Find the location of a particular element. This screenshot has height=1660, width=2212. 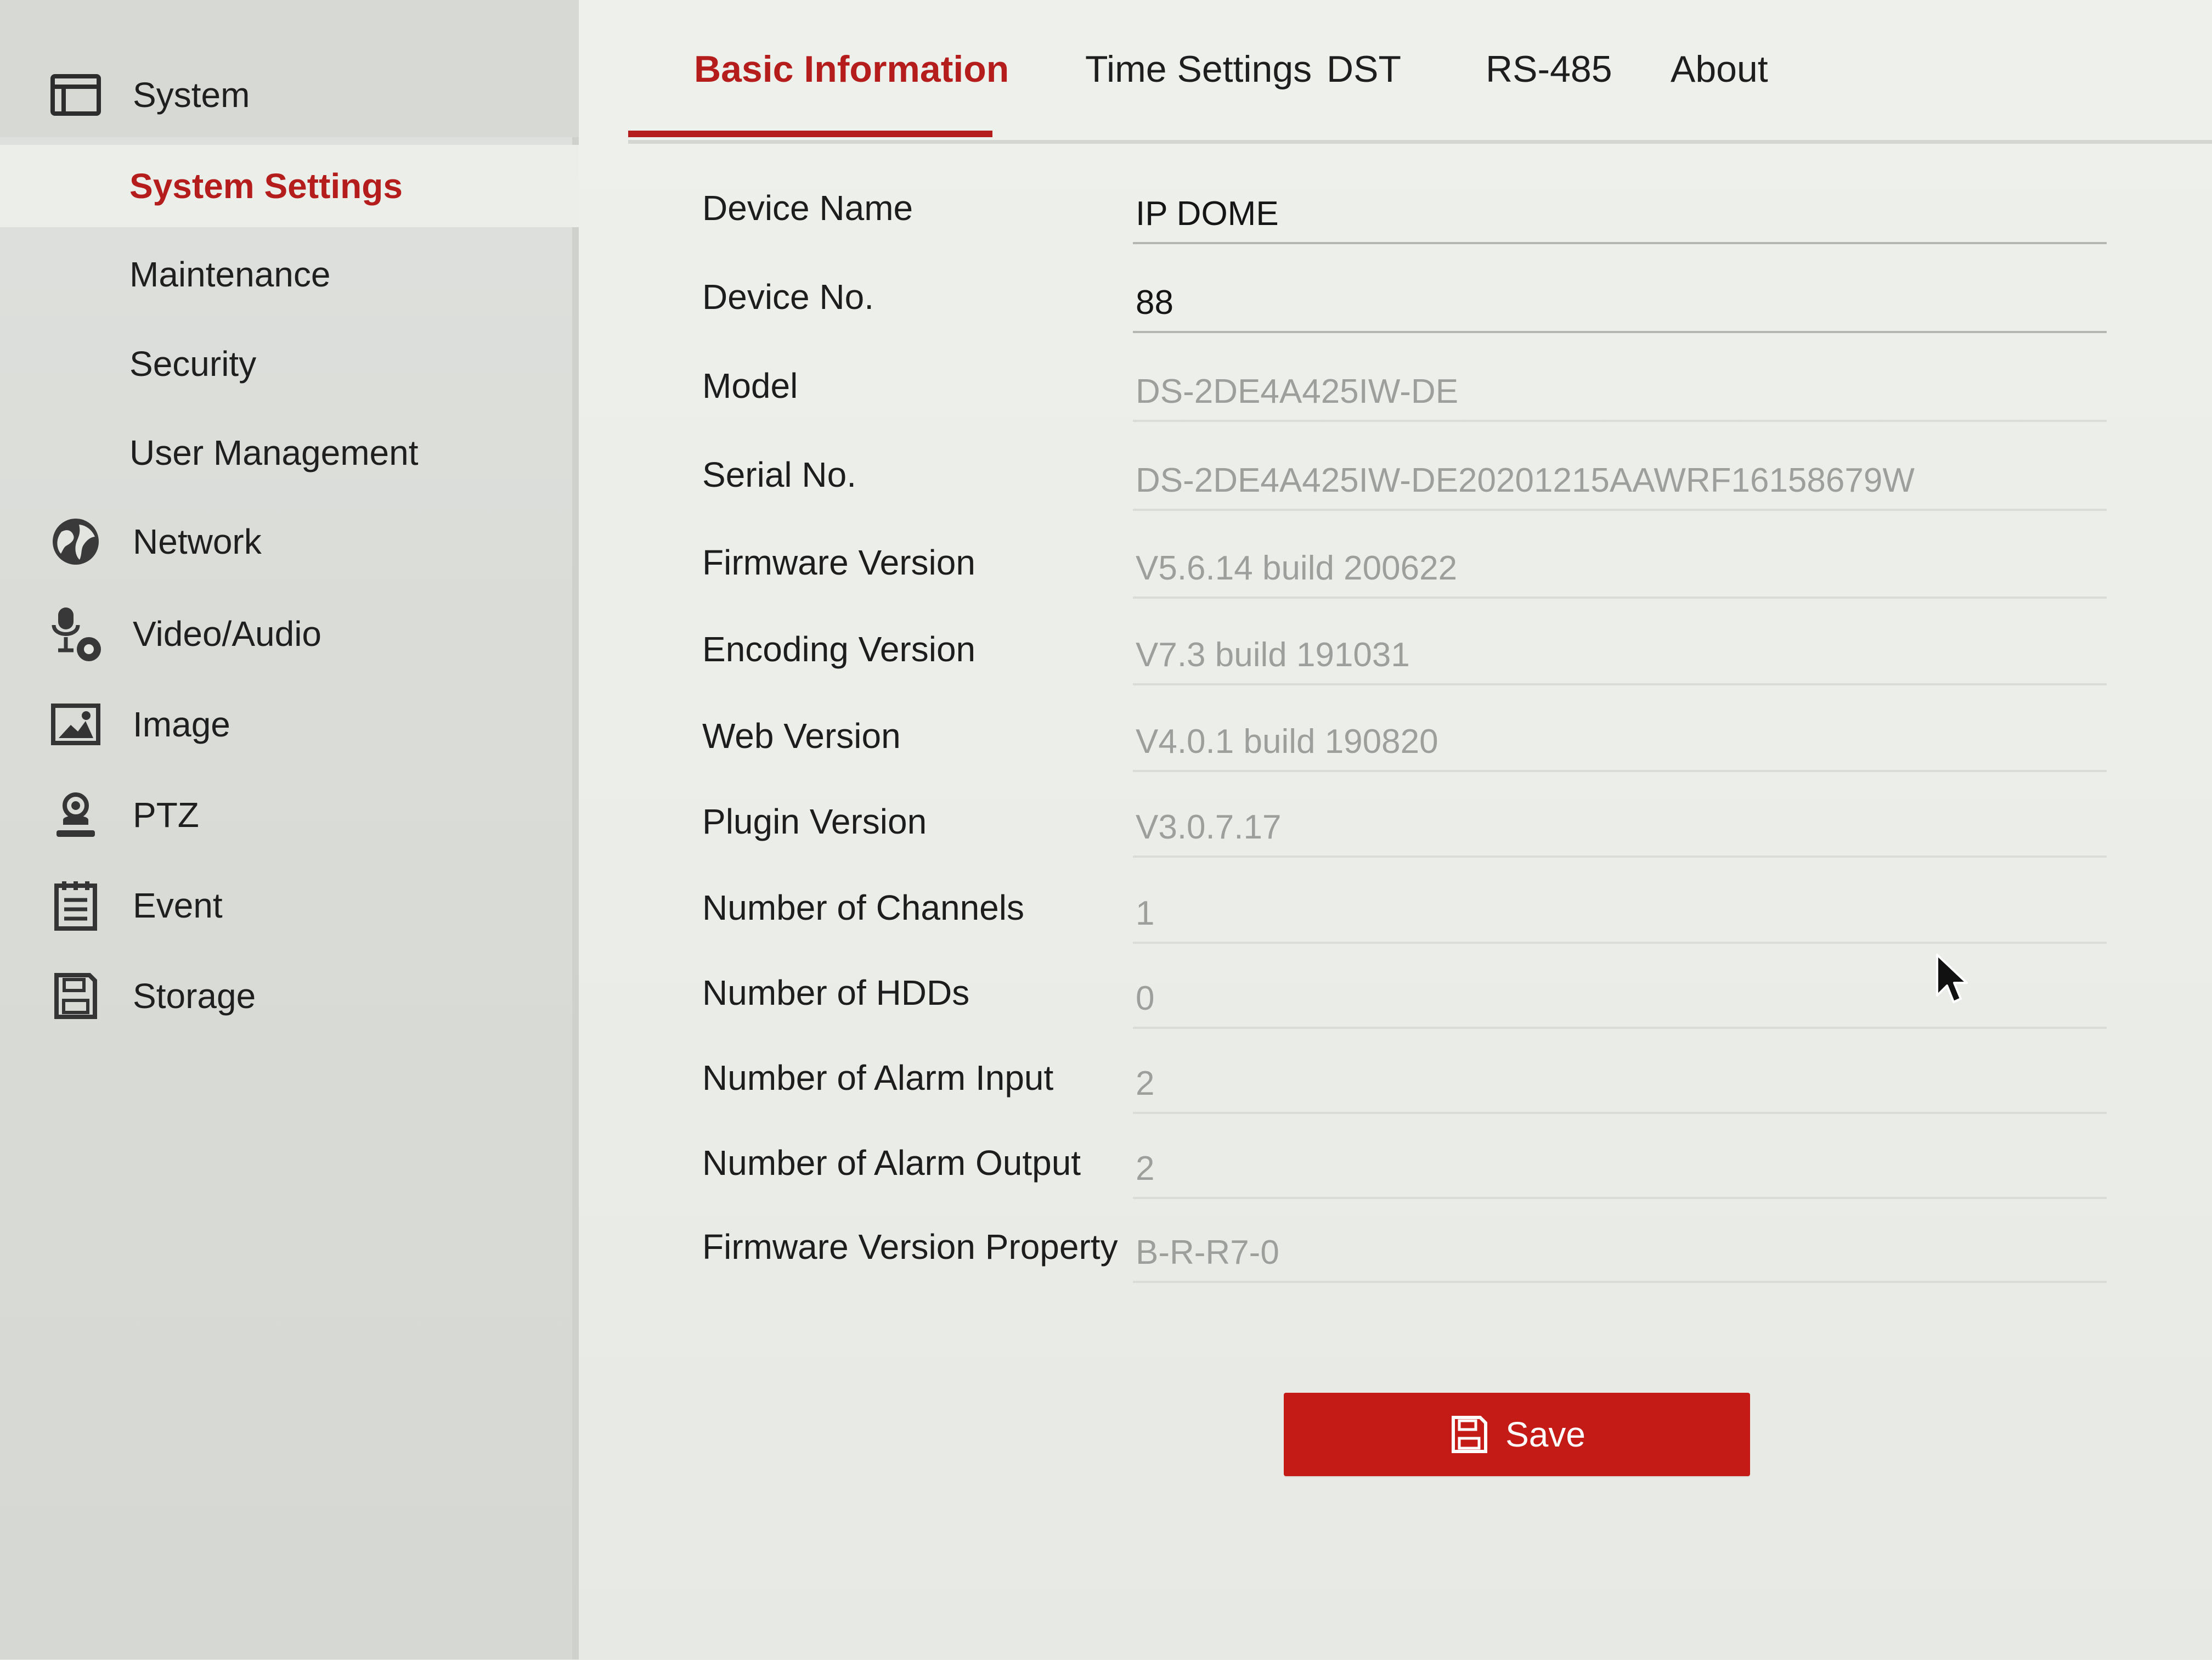

sidebar-item-storage: Storage is located at coordinates (289, 996).